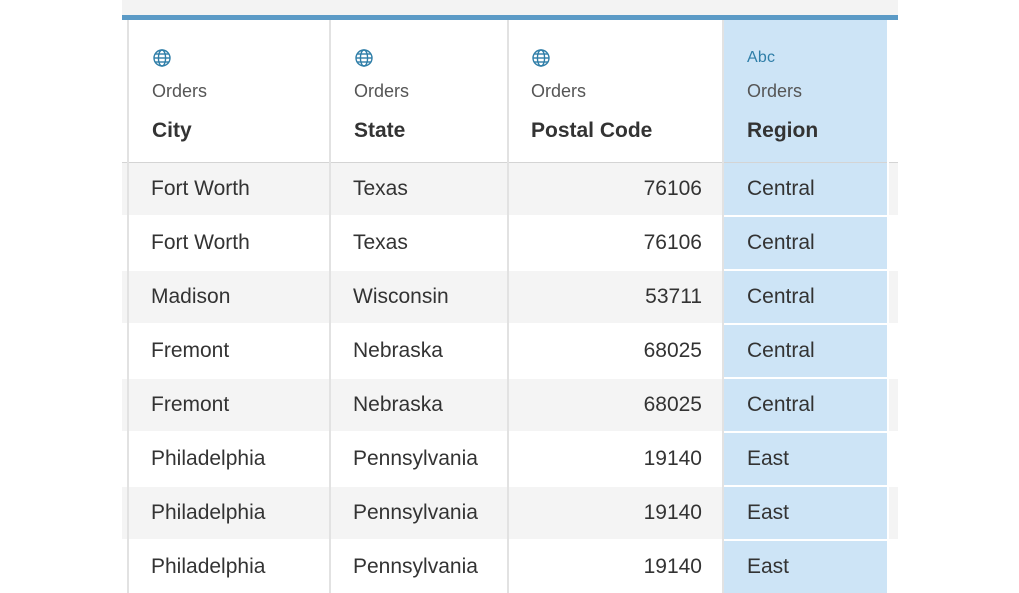 The image size is (1019, 593). Describe the element at coordinates (805, 91) in the screenshot. I see `column-header-region: Abc Orders Region` at that location.